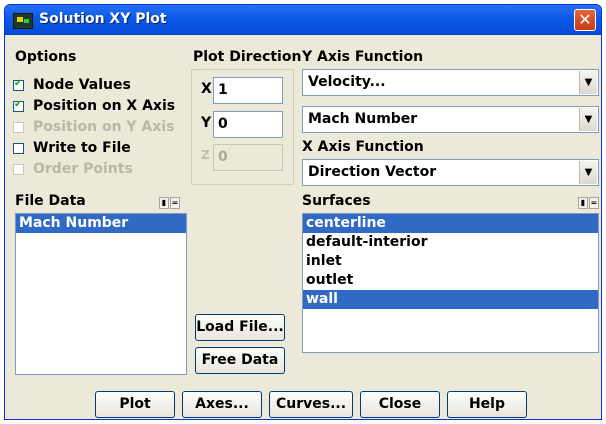 Image resolution: width=606 pixels, height=424 pixels. I want to click on y-axis-label: Y, so click(206, 123).